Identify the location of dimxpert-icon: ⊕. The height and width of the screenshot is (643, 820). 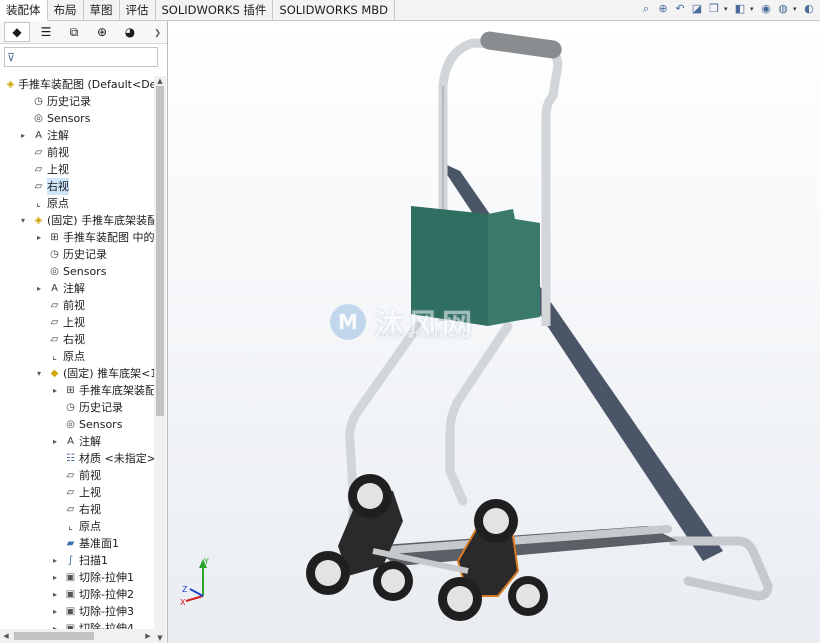
(102, 32).